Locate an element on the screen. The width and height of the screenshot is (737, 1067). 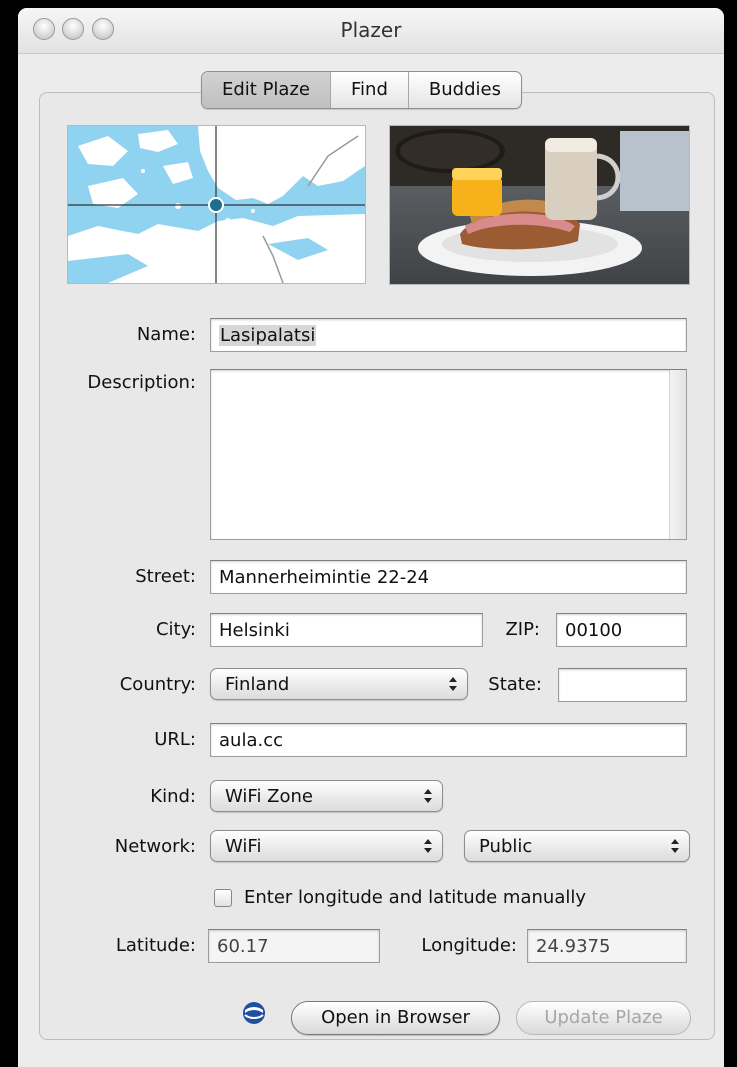
place-photo is located at coordinates (539, 205).